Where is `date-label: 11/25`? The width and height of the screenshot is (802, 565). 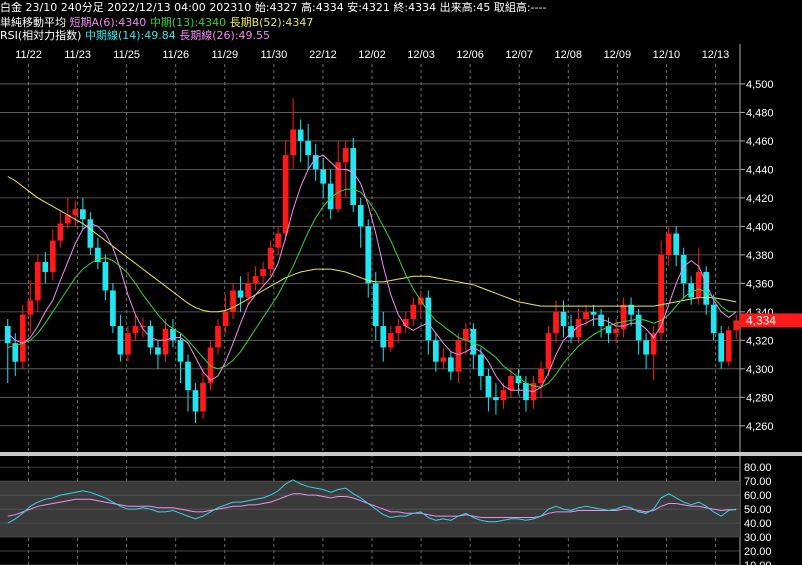 date-label: 11/25 is located at coordinates (126, 55).